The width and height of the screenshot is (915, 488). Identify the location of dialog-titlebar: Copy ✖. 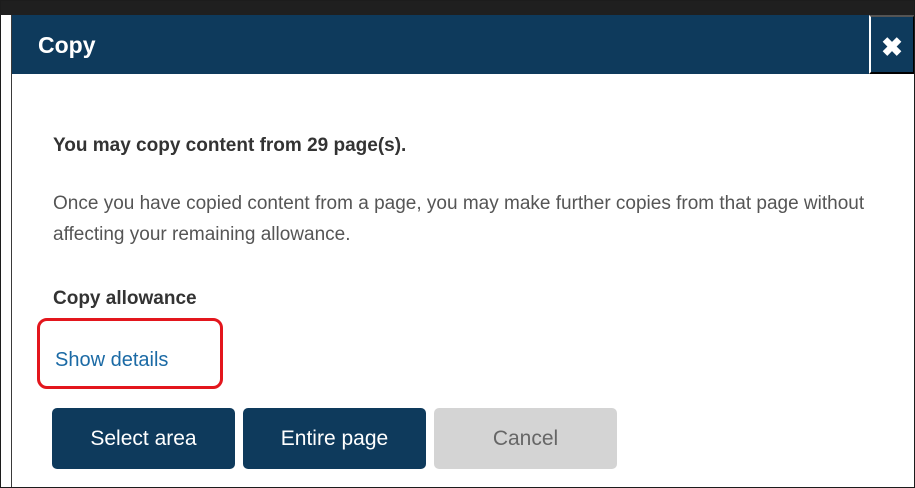
(463, 44).